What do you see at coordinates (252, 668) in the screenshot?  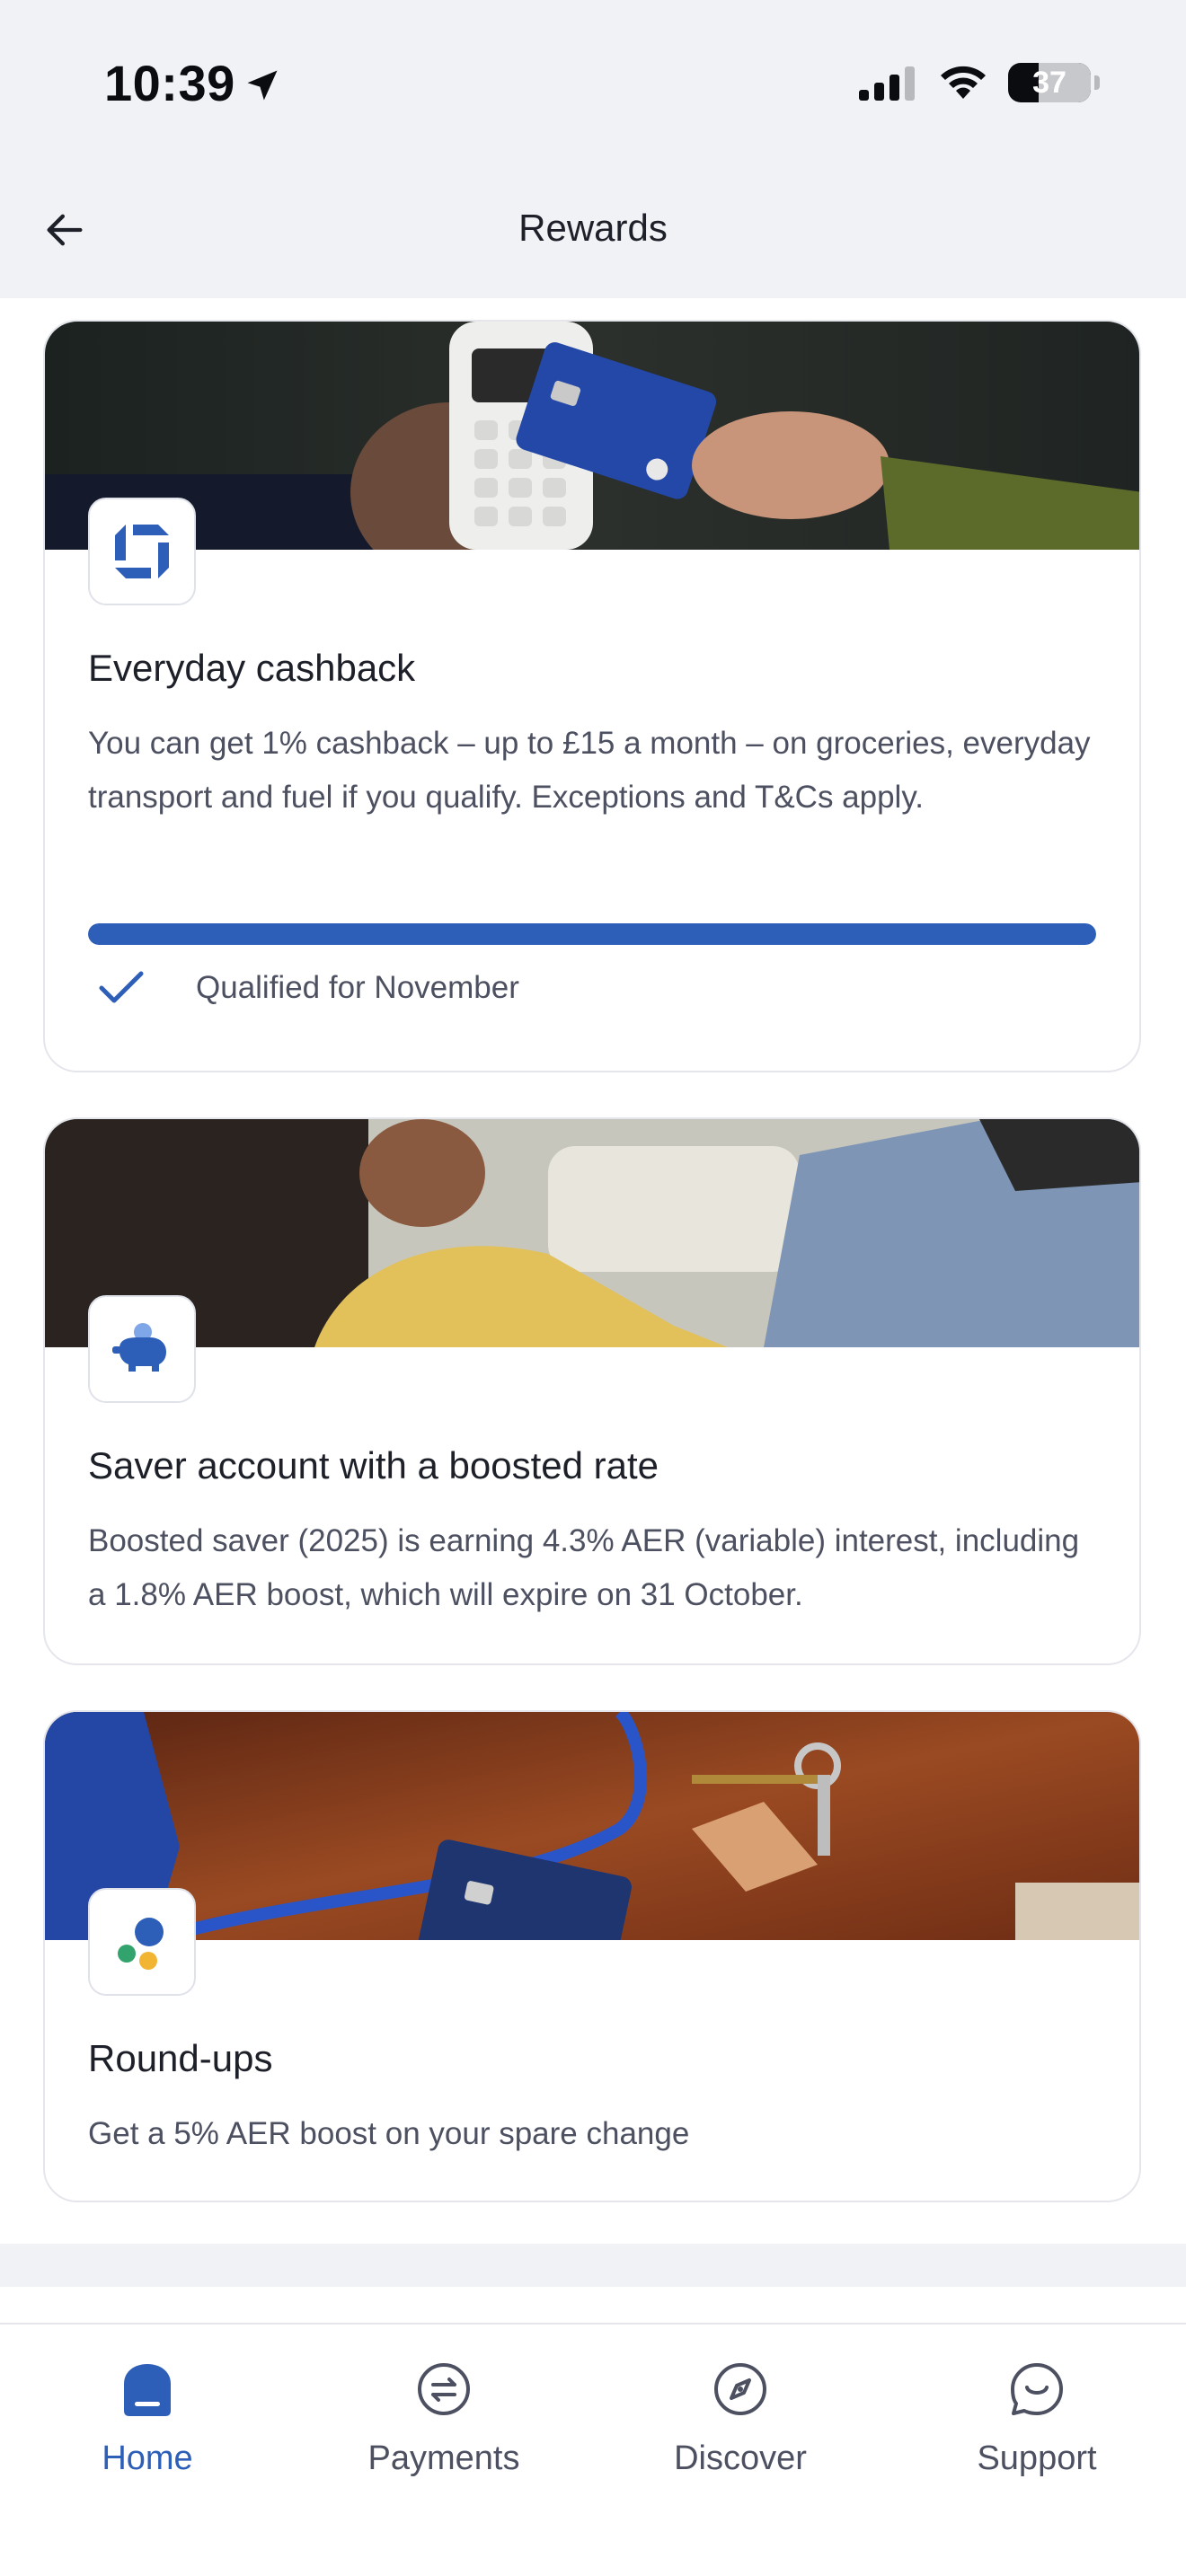 I see `card-title: Everyday cashback` at bounding box center [252, 668].